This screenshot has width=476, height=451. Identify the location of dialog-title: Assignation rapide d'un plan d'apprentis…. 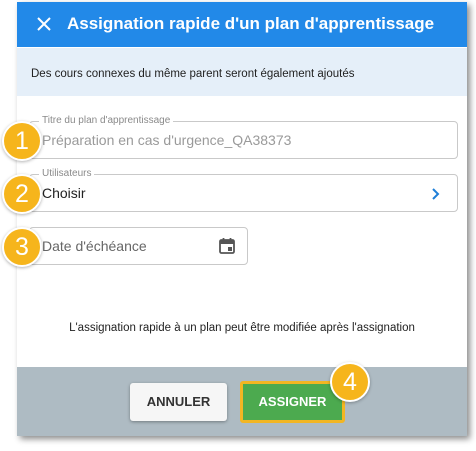
(251, 23).